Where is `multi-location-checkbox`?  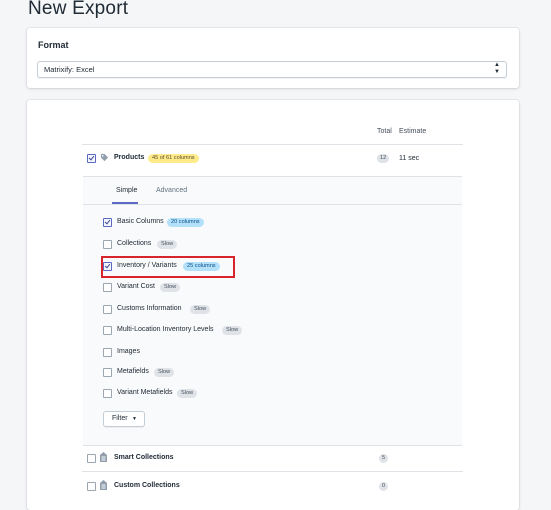
multi-location-checkbox is located at coordinates (107, 330).